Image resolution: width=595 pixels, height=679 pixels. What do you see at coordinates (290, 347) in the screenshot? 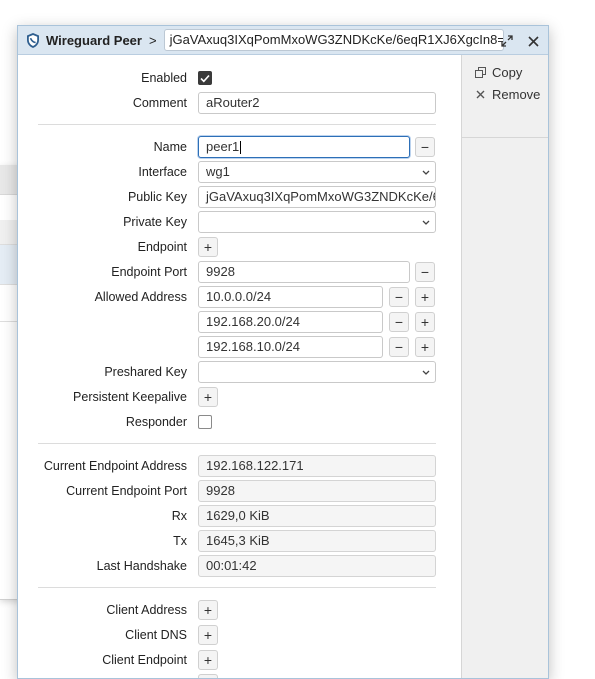
I see `allowed-address-input: 192.168.10.0/24` at bounding box center [290, 347].